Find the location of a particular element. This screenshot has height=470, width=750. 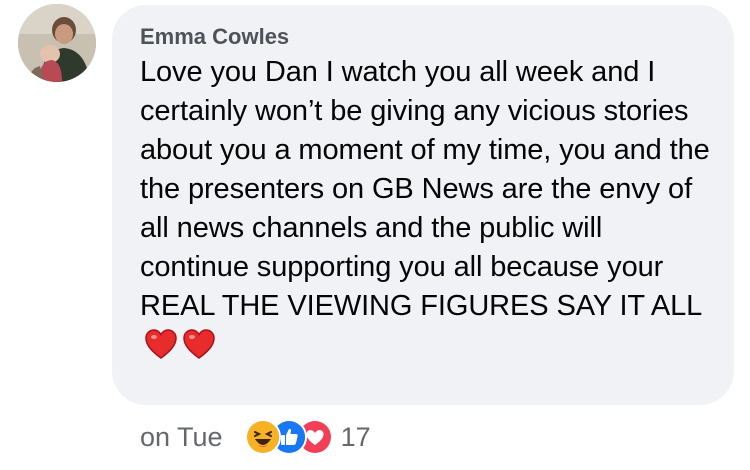

comment-timestamp: on Tue is located at coordinates (181, 437).